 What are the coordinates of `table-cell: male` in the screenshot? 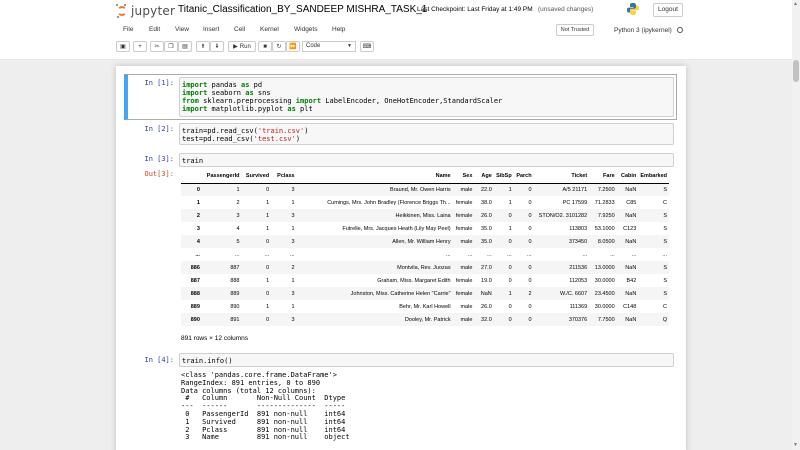 It's located at (466, 241).